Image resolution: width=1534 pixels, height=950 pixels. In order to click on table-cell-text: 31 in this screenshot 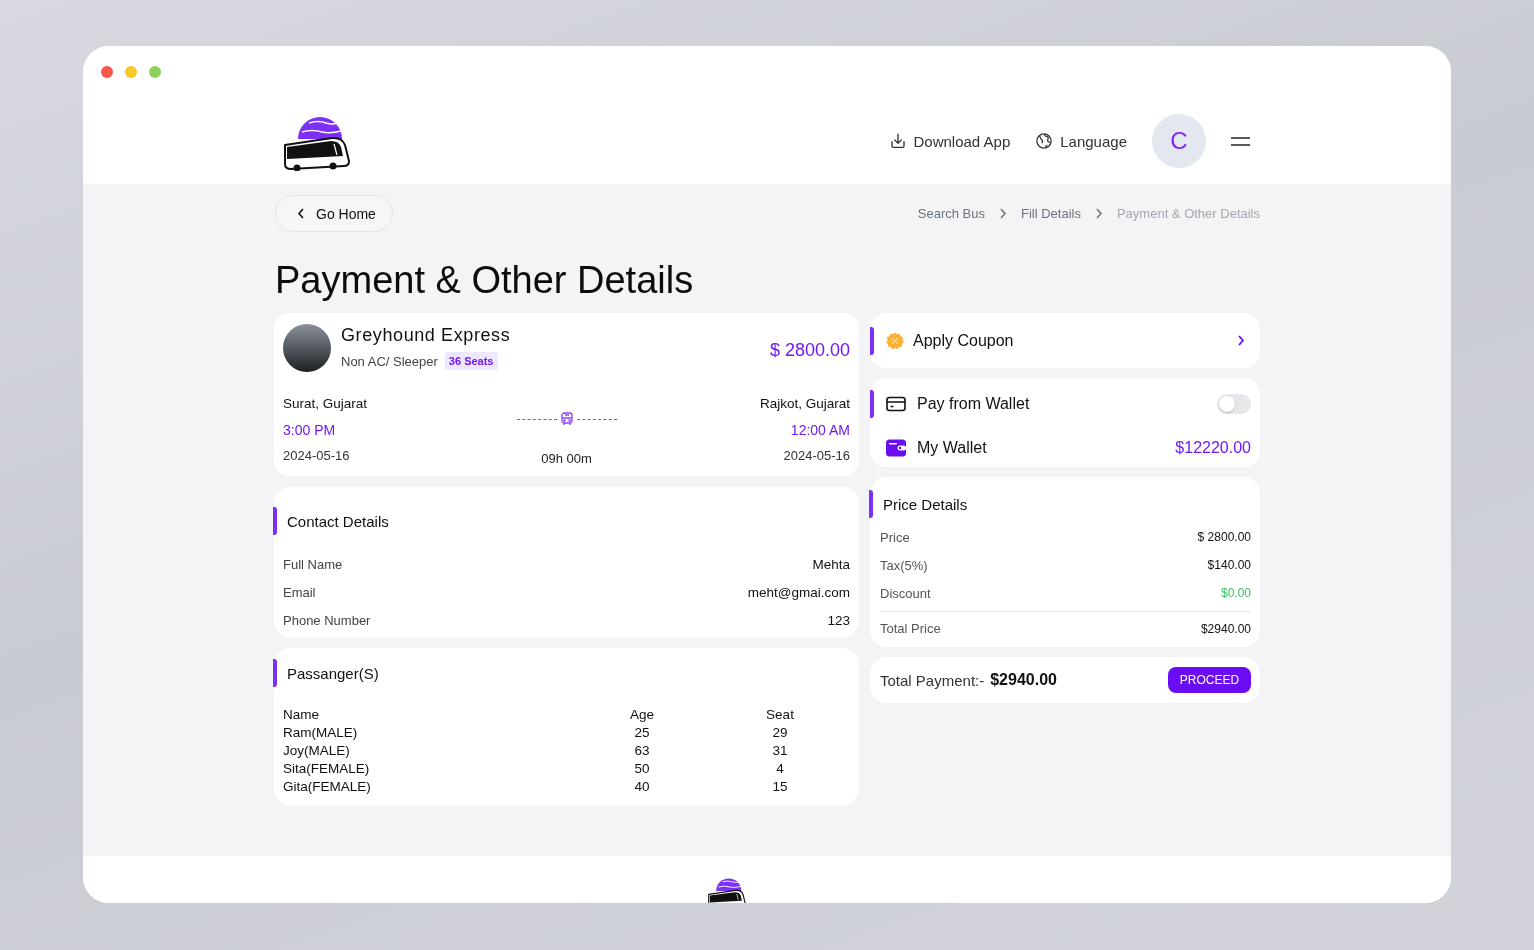, I will do `click(780, 751)`.